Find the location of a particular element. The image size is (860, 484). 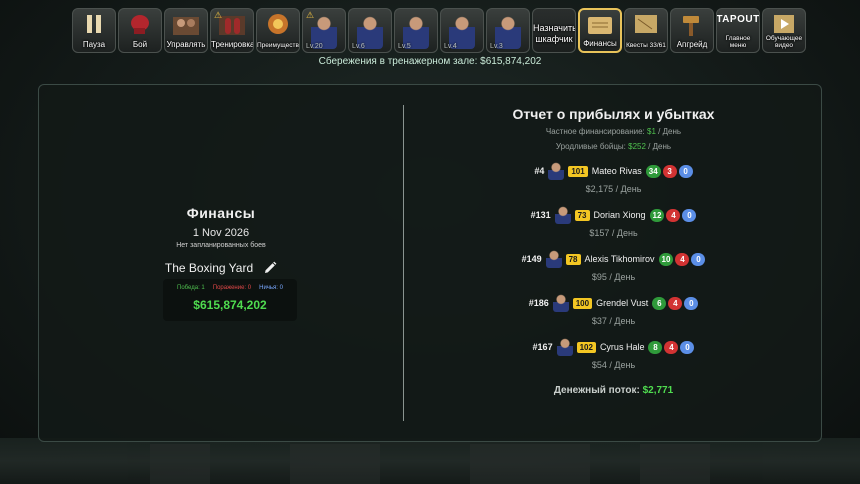

fighter-5-button: Lv.3 is located at coordinates (508, 30).